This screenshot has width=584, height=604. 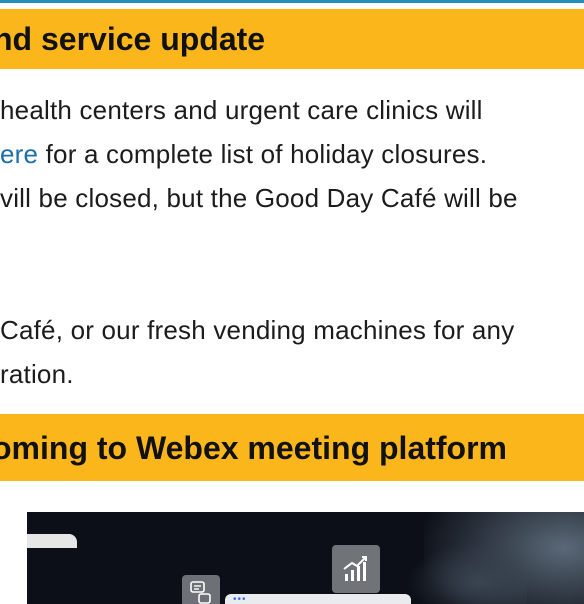 I want to click on webex-video-thumbnail: •••, so click(x=305, y=558).